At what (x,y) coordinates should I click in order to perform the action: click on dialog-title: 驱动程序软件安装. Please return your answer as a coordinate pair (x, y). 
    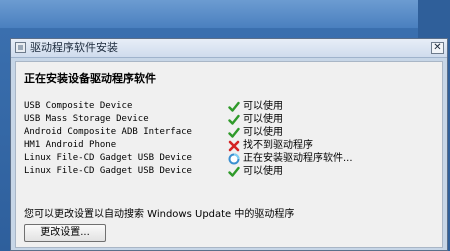
    Looking at the image, I should click on (74, 47).